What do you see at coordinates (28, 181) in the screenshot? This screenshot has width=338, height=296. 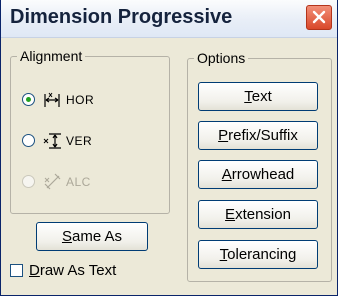 I see `radio-alc-button` at bounding box center [28, 181].